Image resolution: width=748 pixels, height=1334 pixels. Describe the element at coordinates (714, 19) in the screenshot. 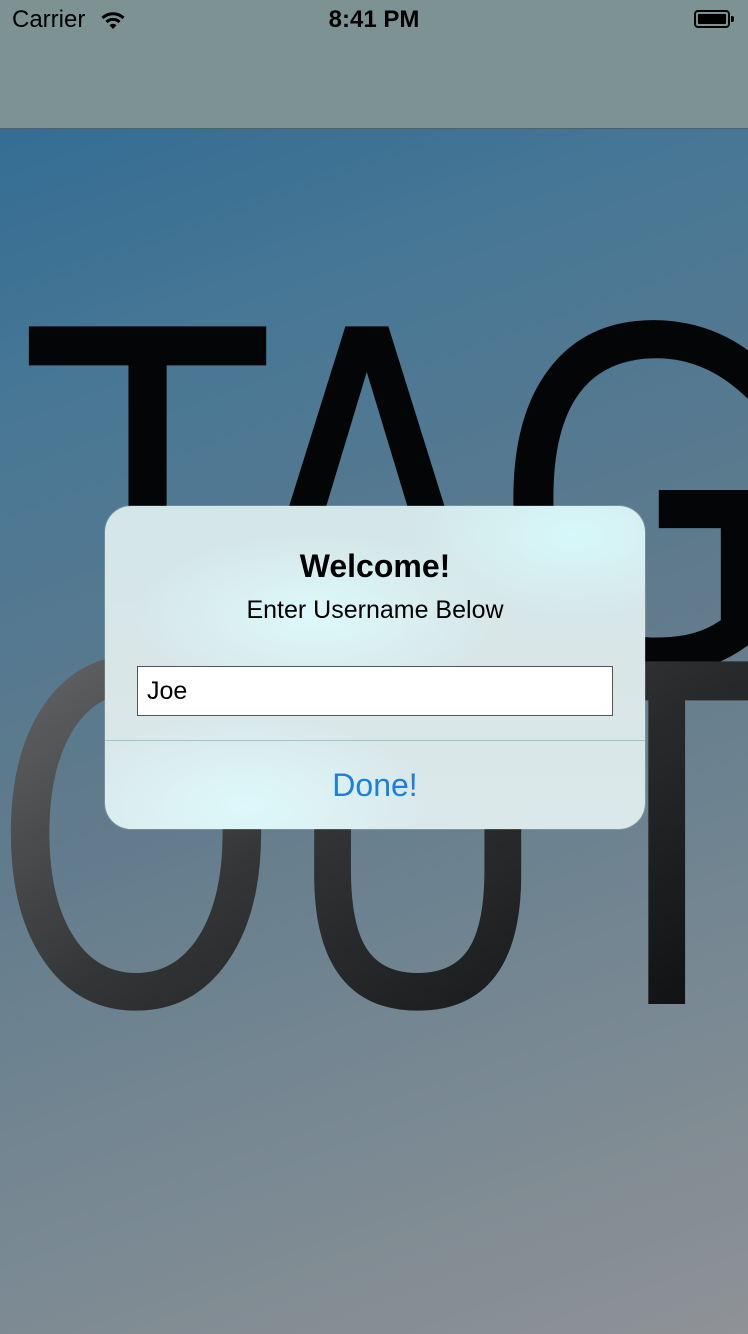

I see `battery-icon` at that location.